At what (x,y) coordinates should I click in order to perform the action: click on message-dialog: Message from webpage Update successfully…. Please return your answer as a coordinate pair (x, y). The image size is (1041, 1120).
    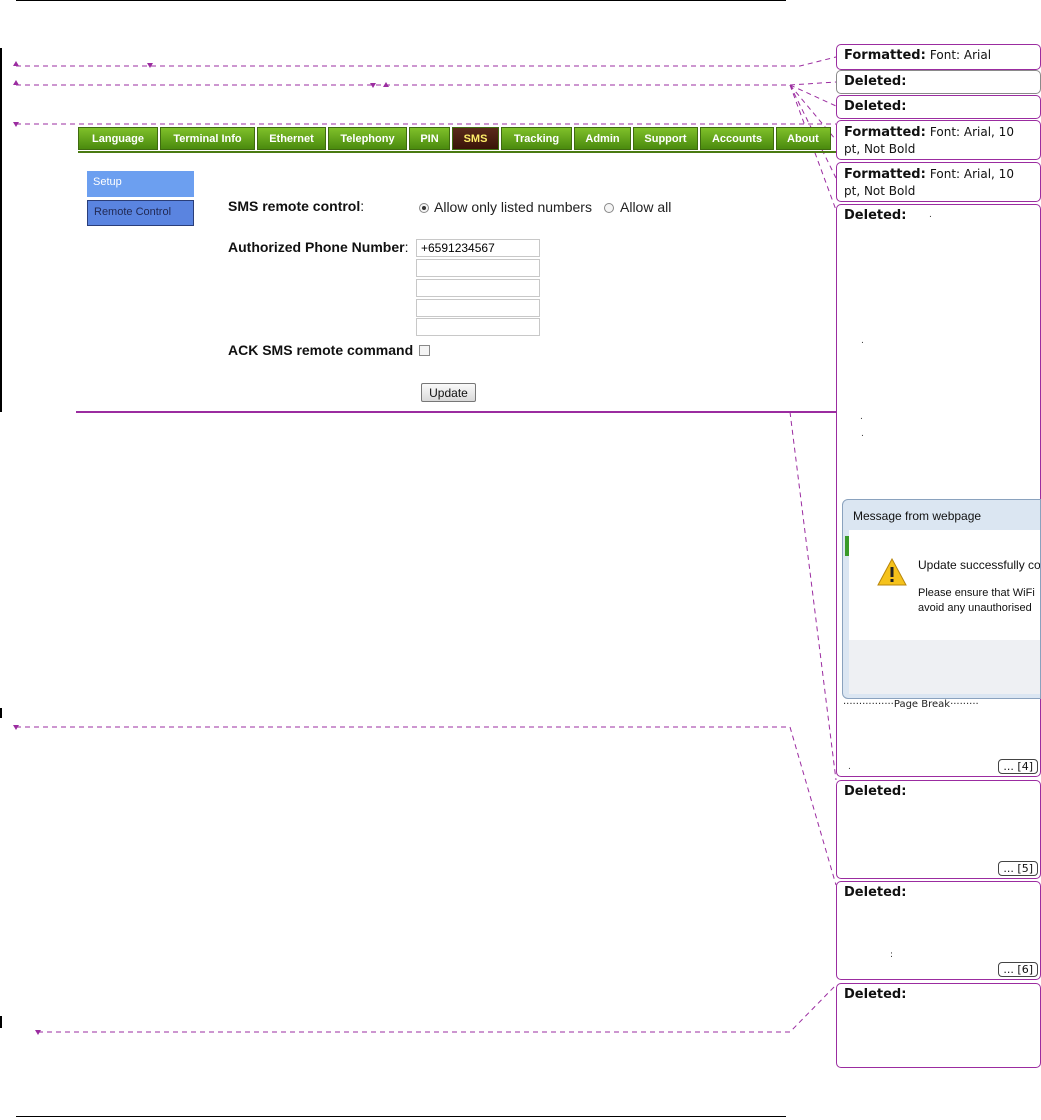
    Looking at the image, I should click on (941, 599).